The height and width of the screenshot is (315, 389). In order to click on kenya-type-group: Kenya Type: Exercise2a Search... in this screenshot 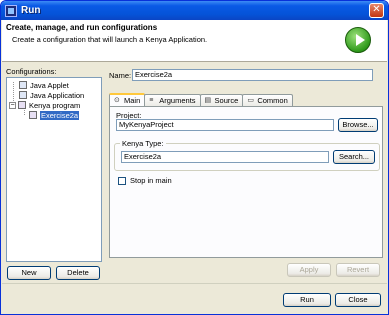, I will do `click(247, 155)`.